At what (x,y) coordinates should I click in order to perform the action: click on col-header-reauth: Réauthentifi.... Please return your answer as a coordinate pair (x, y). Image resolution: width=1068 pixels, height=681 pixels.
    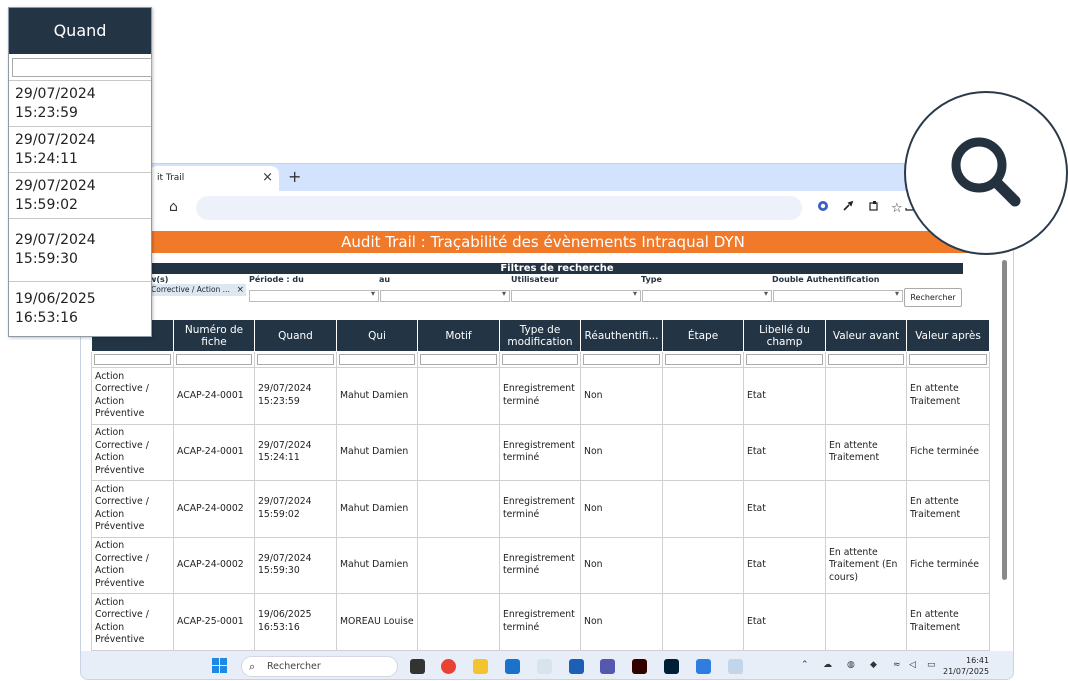
    Looking at the image, I should click on (621, 335).